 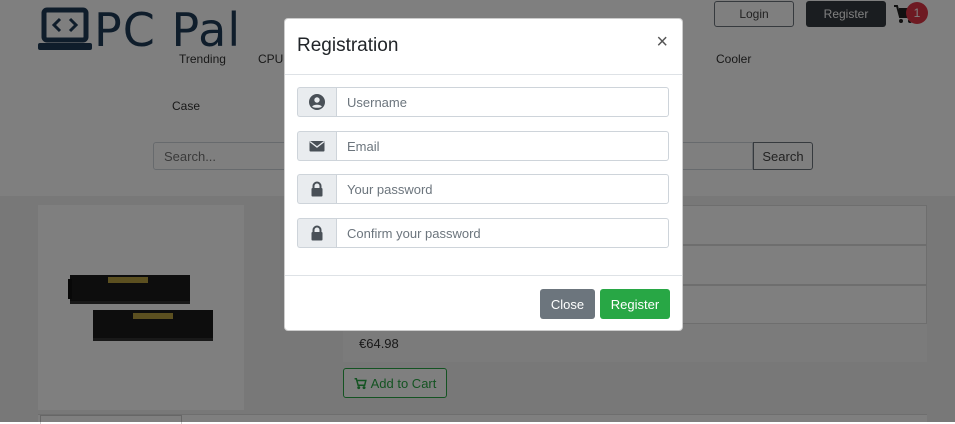 I want to click on email-addon, so click(x=316, y=146).